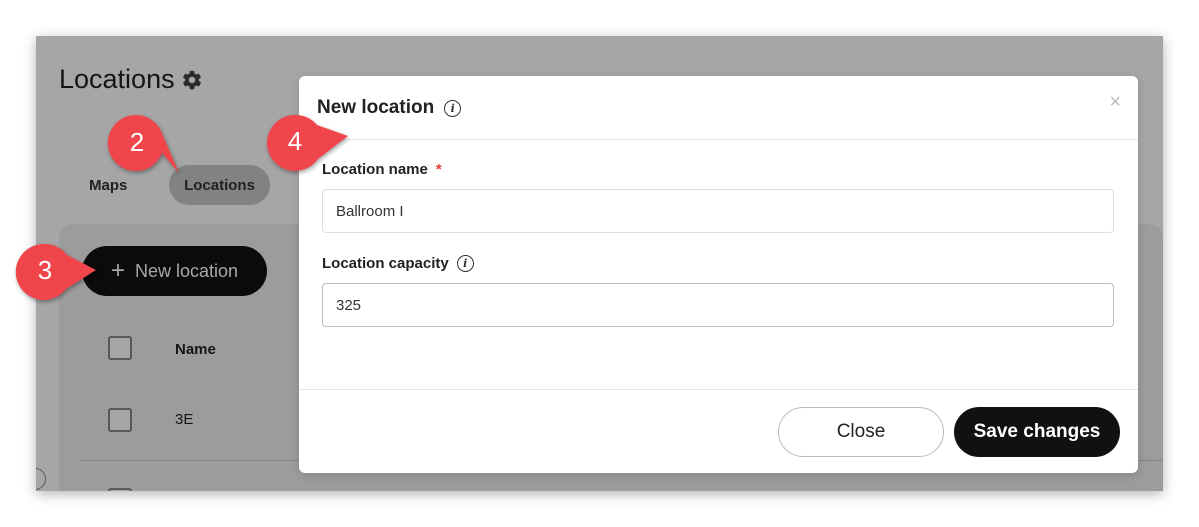 The height and width of the screenshot is (527, 1199). I want to click on callout-3-number: 3, so click(45, 270).